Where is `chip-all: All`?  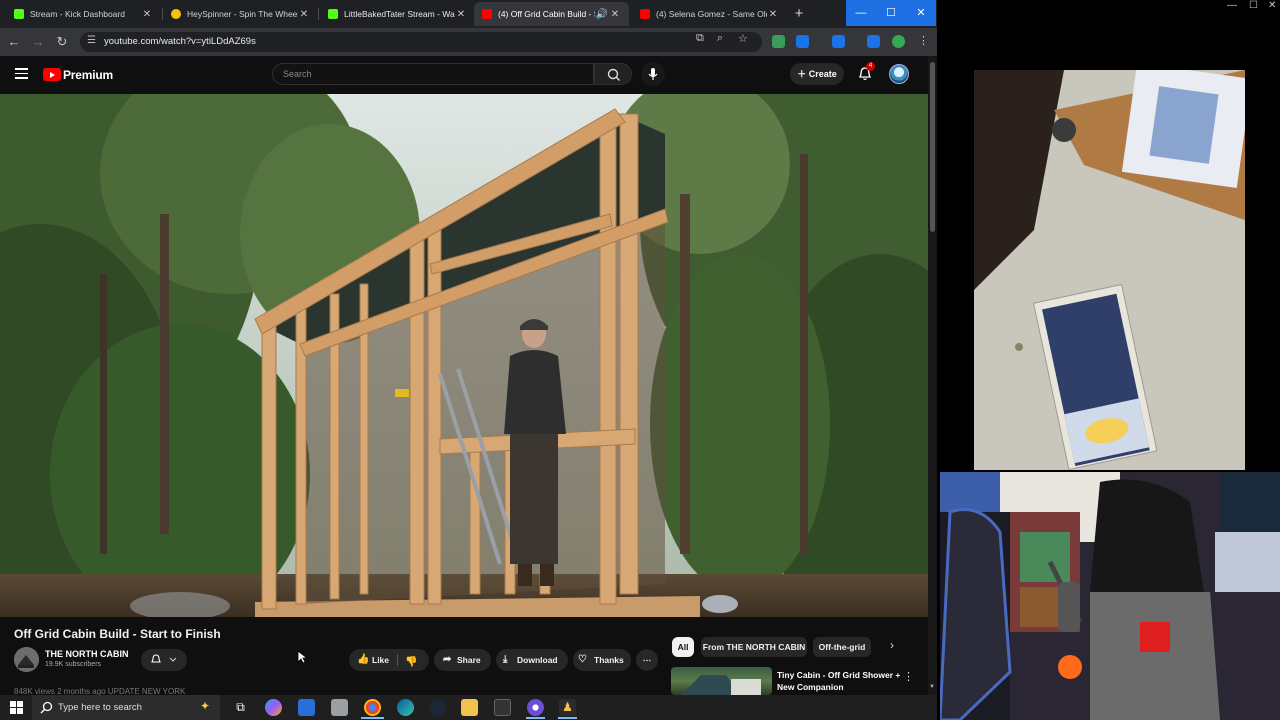
chip-all: All is located at coordinates (683, 647).